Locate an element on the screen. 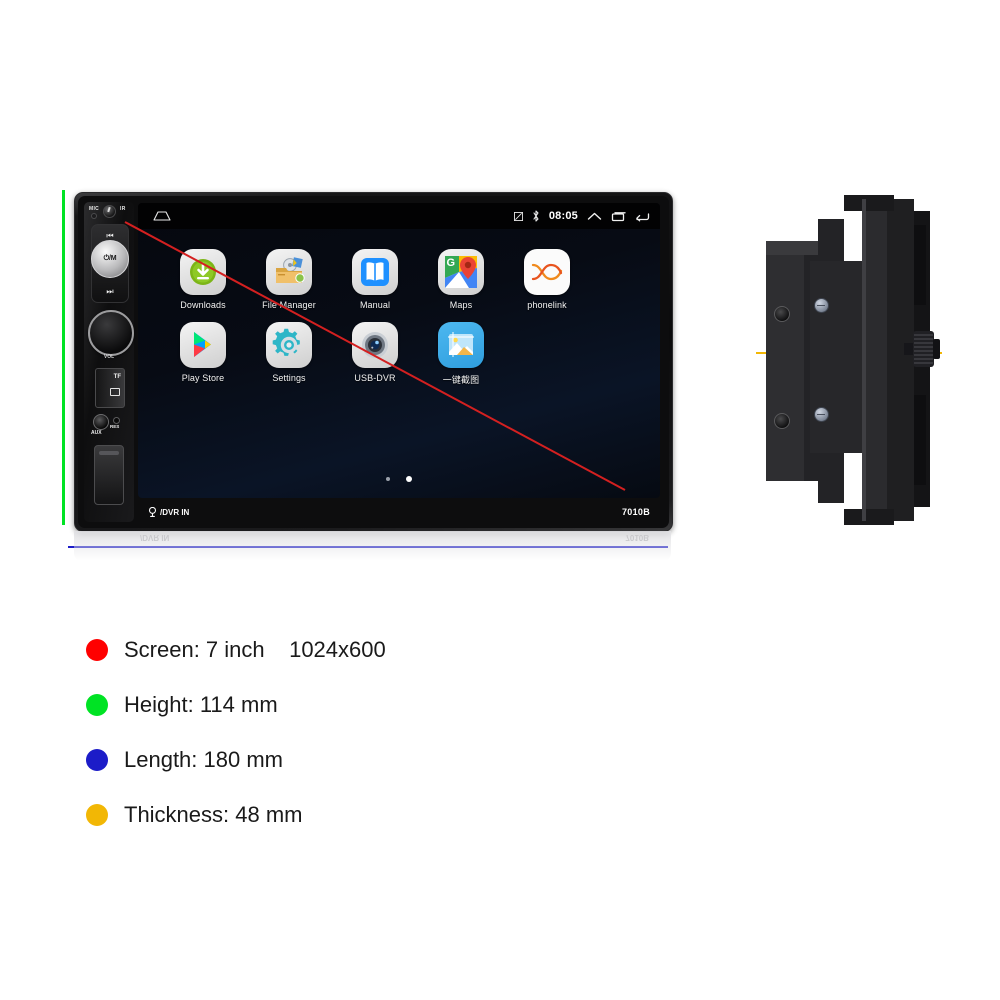 The height and width of the screenshot is (1000, 1000). reflection-model-text: 7010B is located at coordinates (637, 537).